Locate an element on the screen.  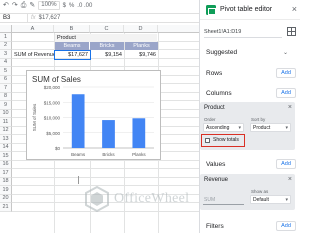
show-as-value: Default is located at coordinates (261, 199).